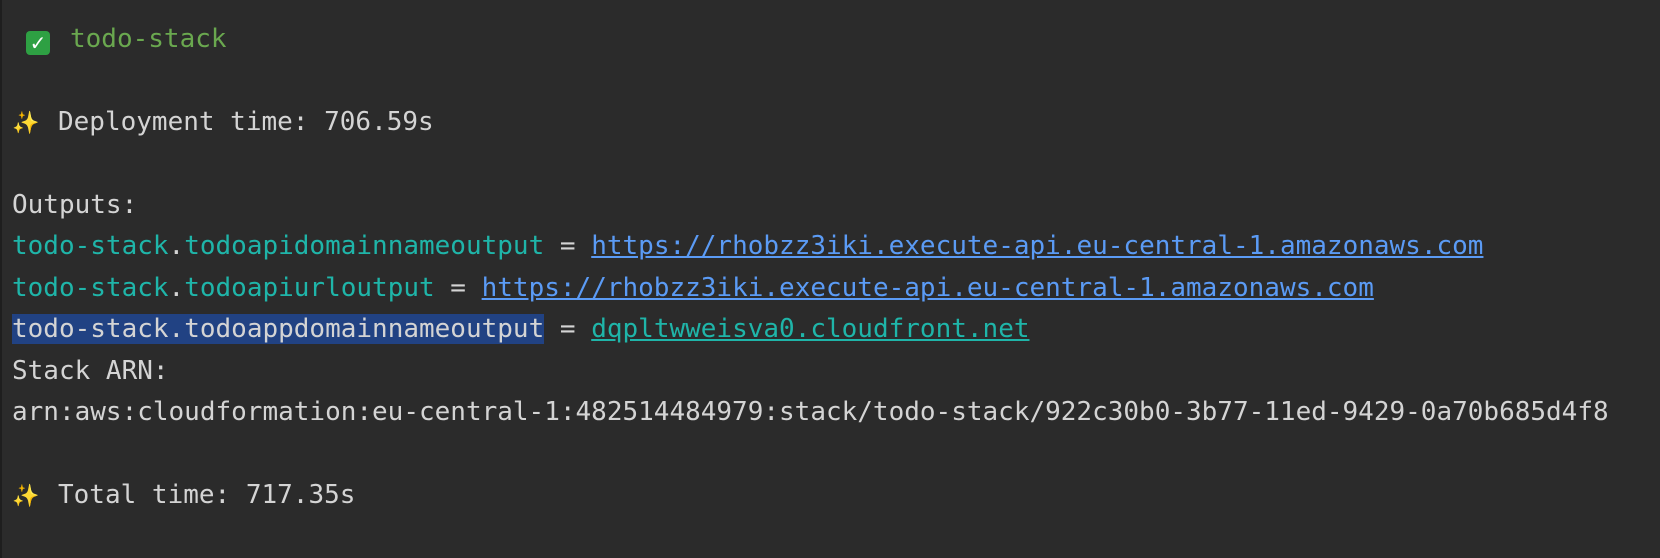  I want to click on total-time-line: ✨ Total time: 717.35s, so click(183, 495).